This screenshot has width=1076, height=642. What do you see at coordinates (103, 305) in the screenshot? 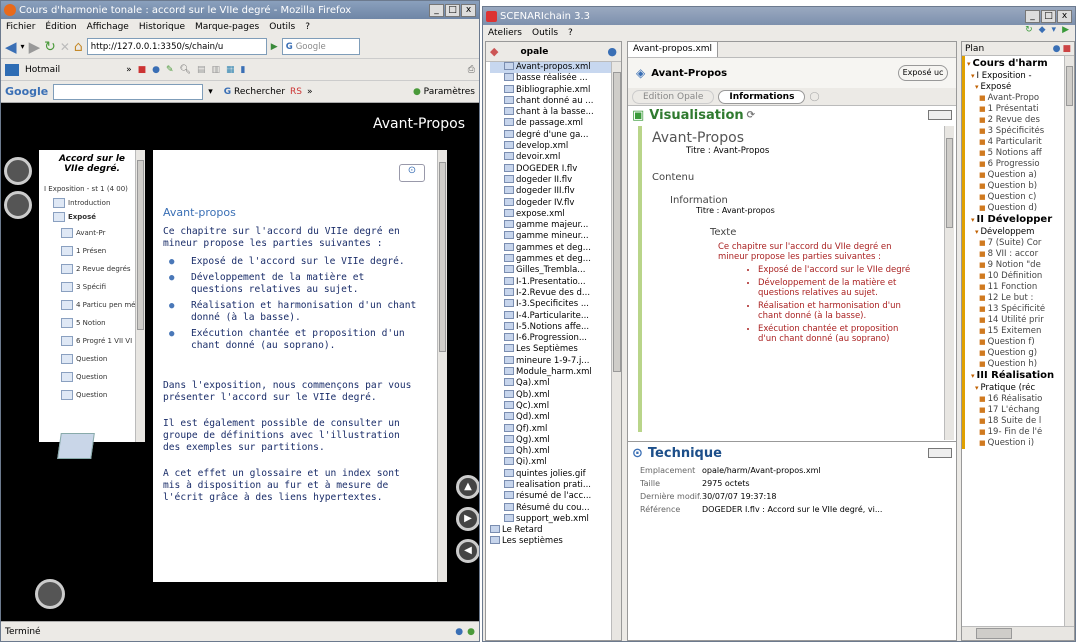
I see `course-nav-item: 4 Particu pen mé` at bounding box center [103, 305].